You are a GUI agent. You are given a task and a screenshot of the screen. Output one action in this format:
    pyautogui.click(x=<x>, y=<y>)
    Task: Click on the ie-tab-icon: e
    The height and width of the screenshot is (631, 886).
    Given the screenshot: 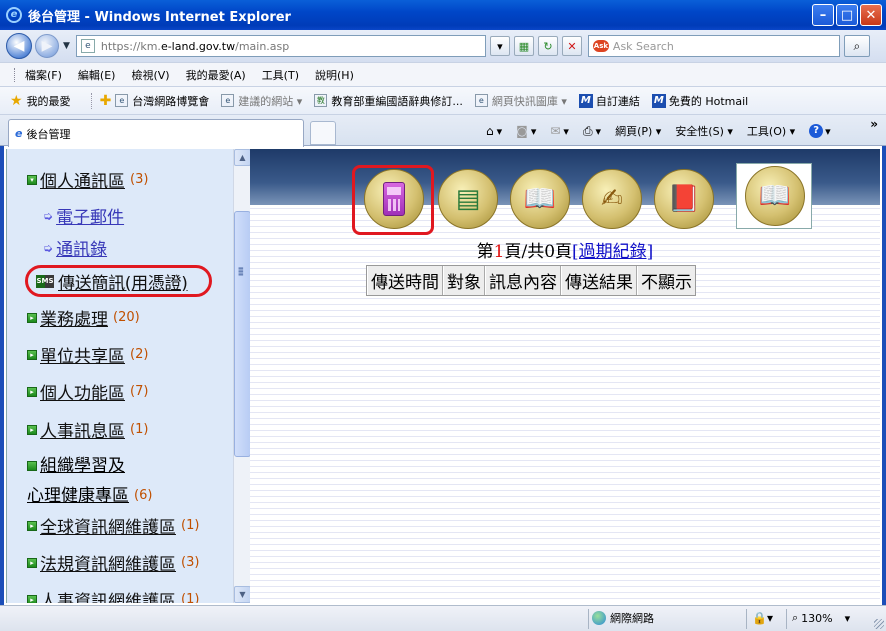 What is the action you would take?
    pyautogui.click(x=19, y=133)
    